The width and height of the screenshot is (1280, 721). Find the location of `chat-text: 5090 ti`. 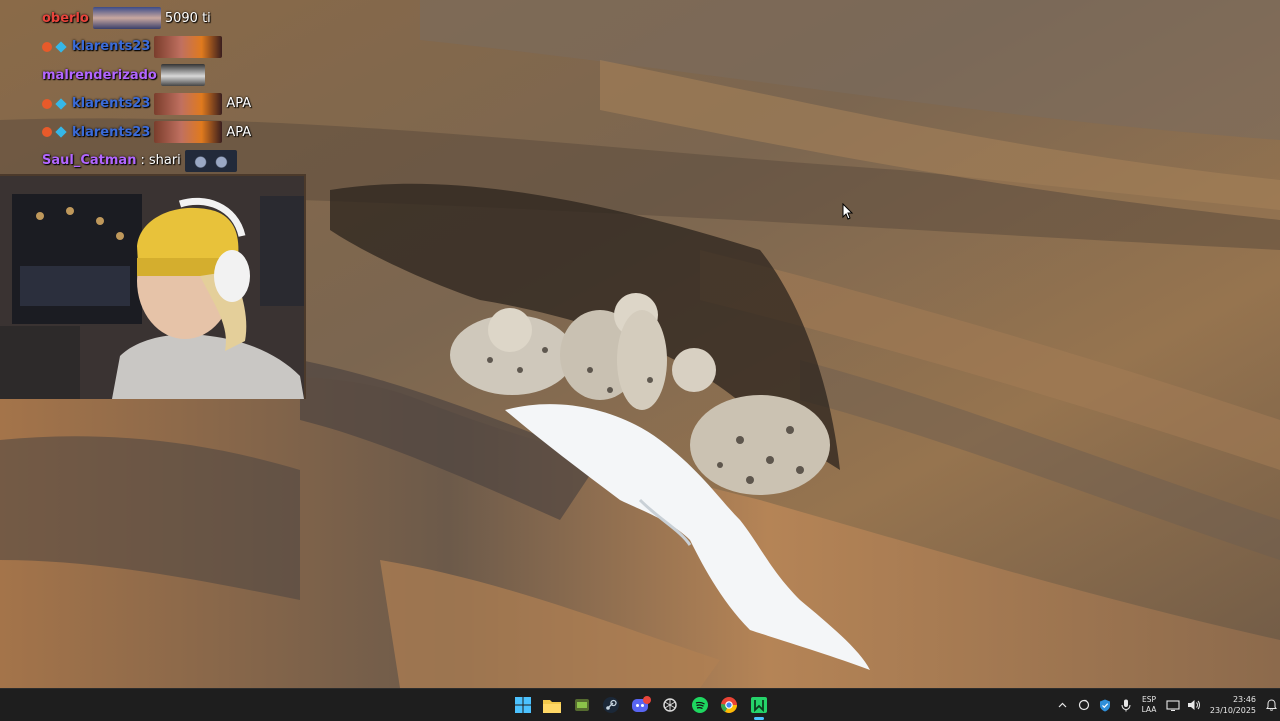

chat-text: 5090 ti is located at coordinates (187, 18).